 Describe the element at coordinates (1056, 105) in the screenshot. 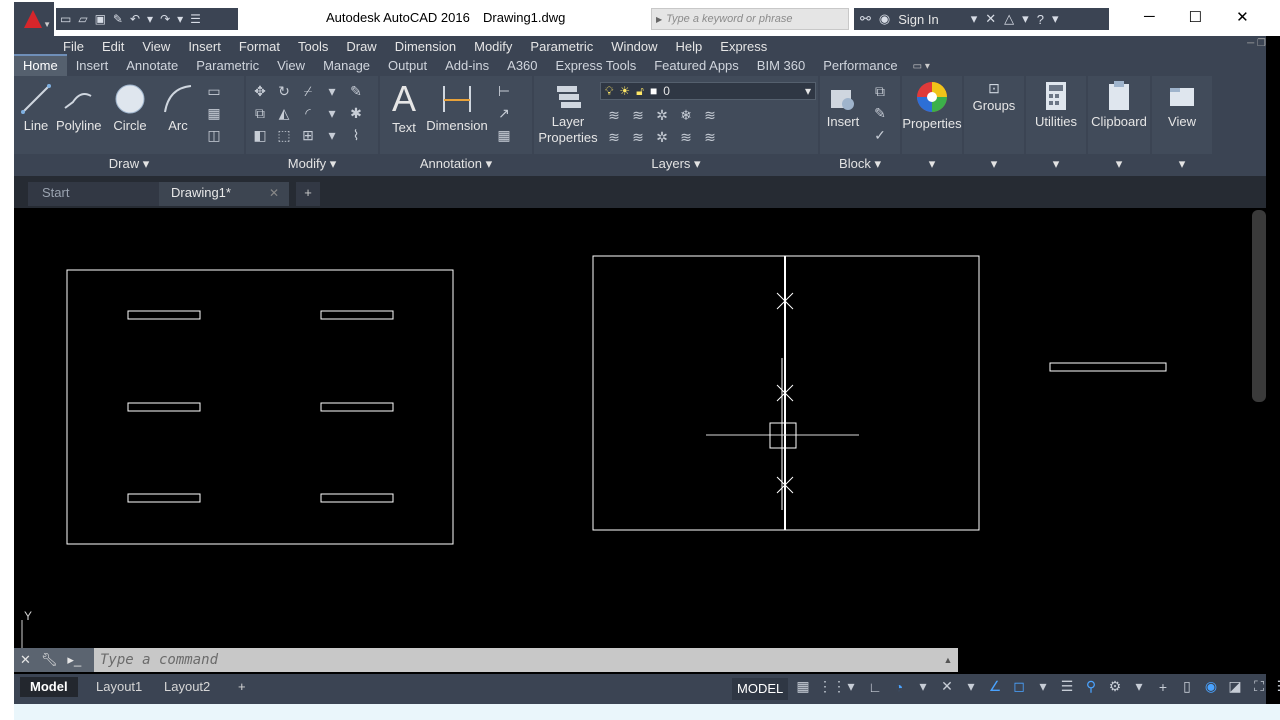

I see `utilities-button: Utilities` at that location.